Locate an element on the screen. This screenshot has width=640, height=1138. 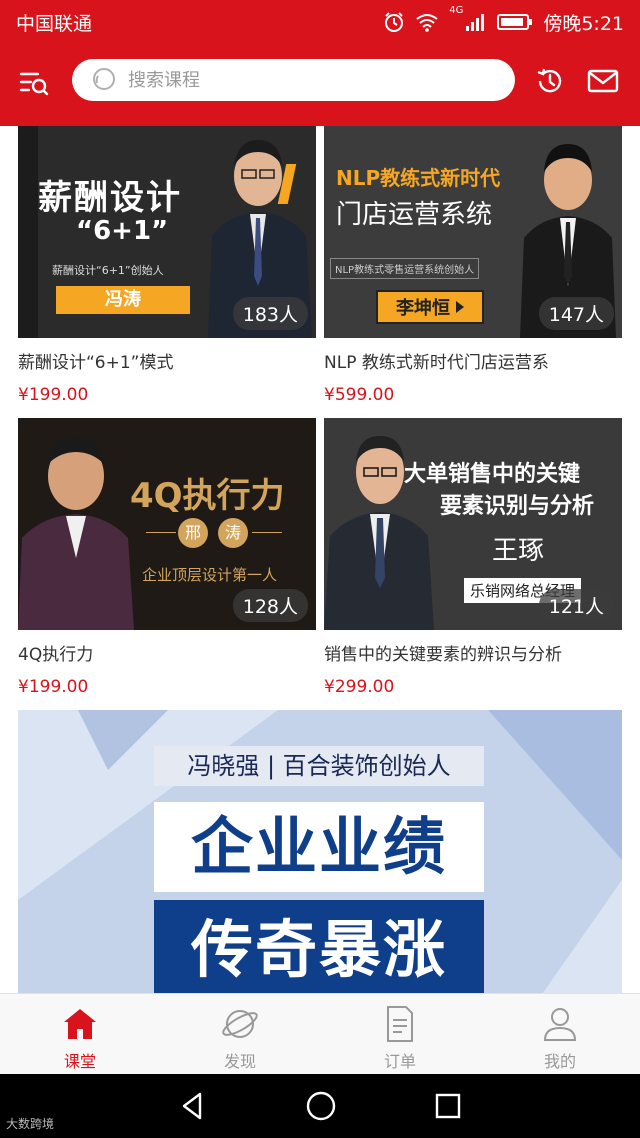
play-arrow-icon is located at coordinates (460, 307).